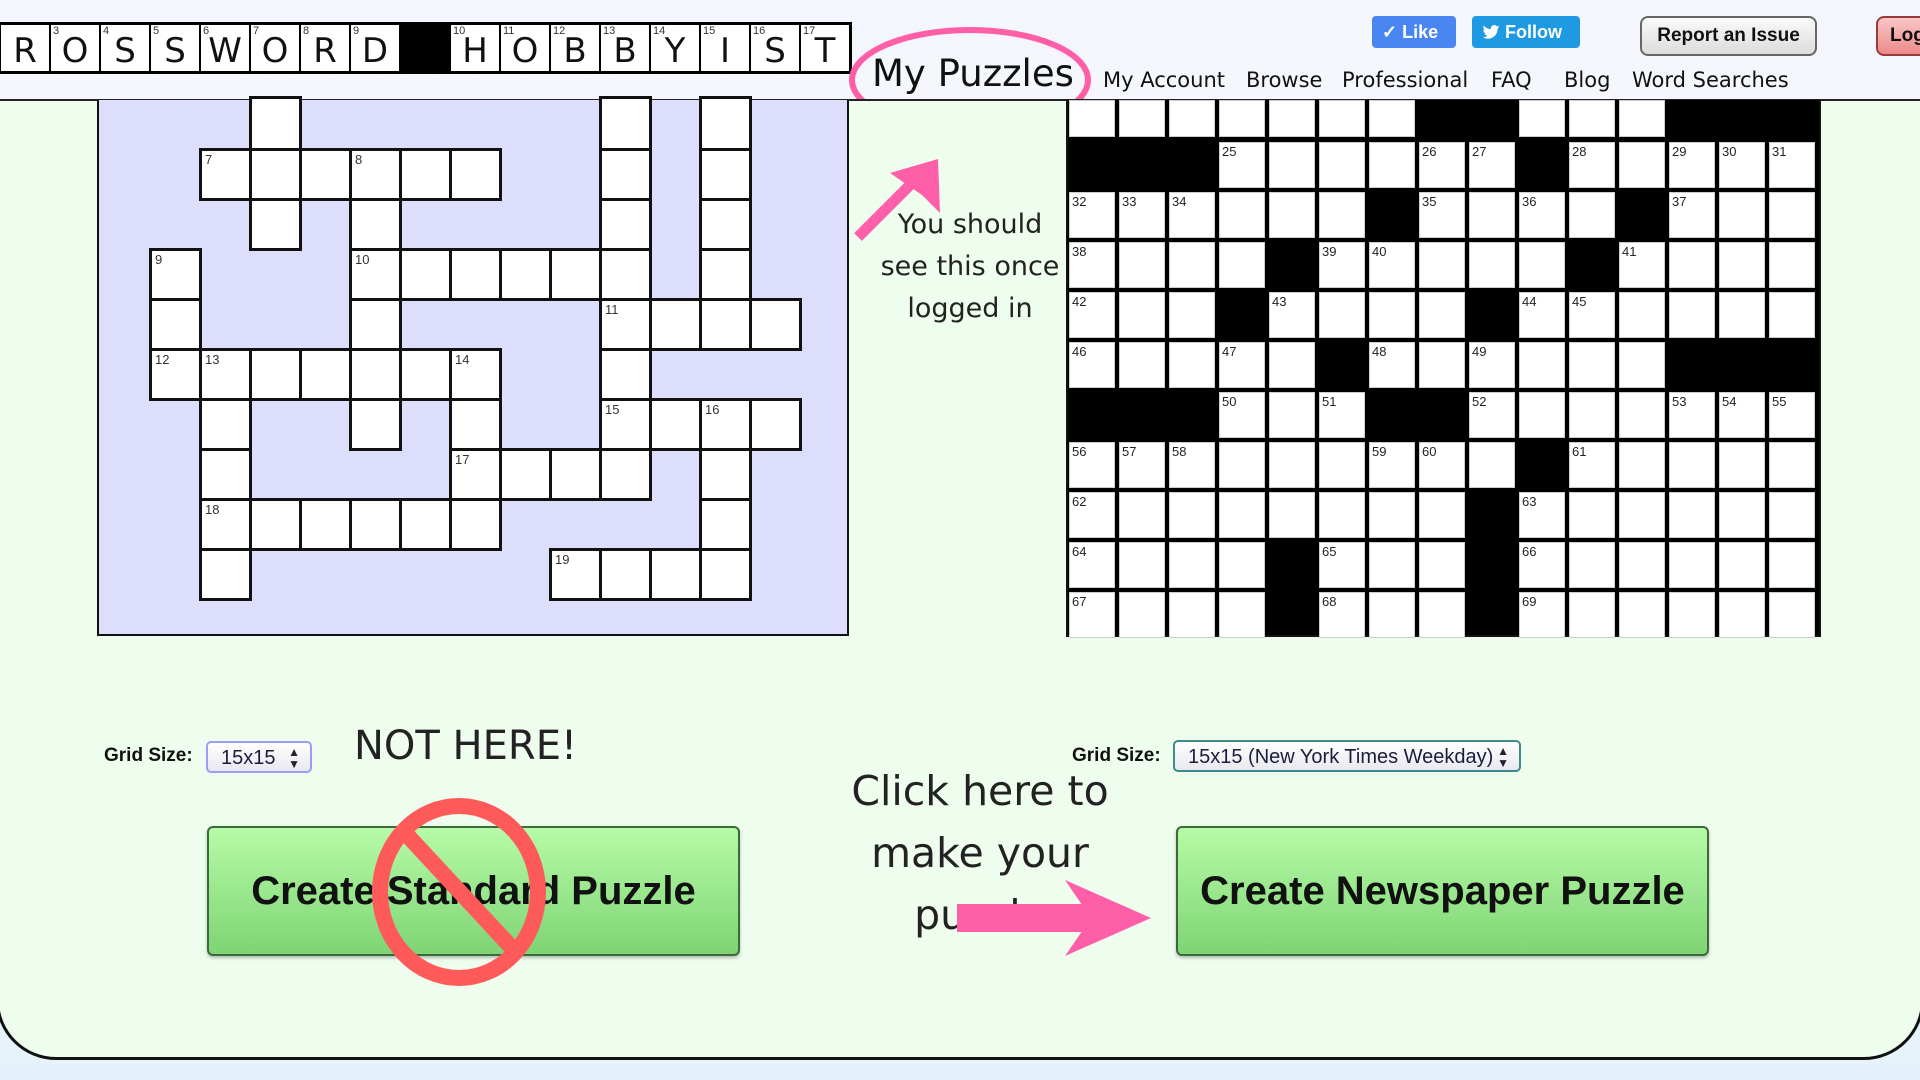  Describe the element at coordinates (1429, 201) in the screenshot. I see `clue-number: 35` at that location.